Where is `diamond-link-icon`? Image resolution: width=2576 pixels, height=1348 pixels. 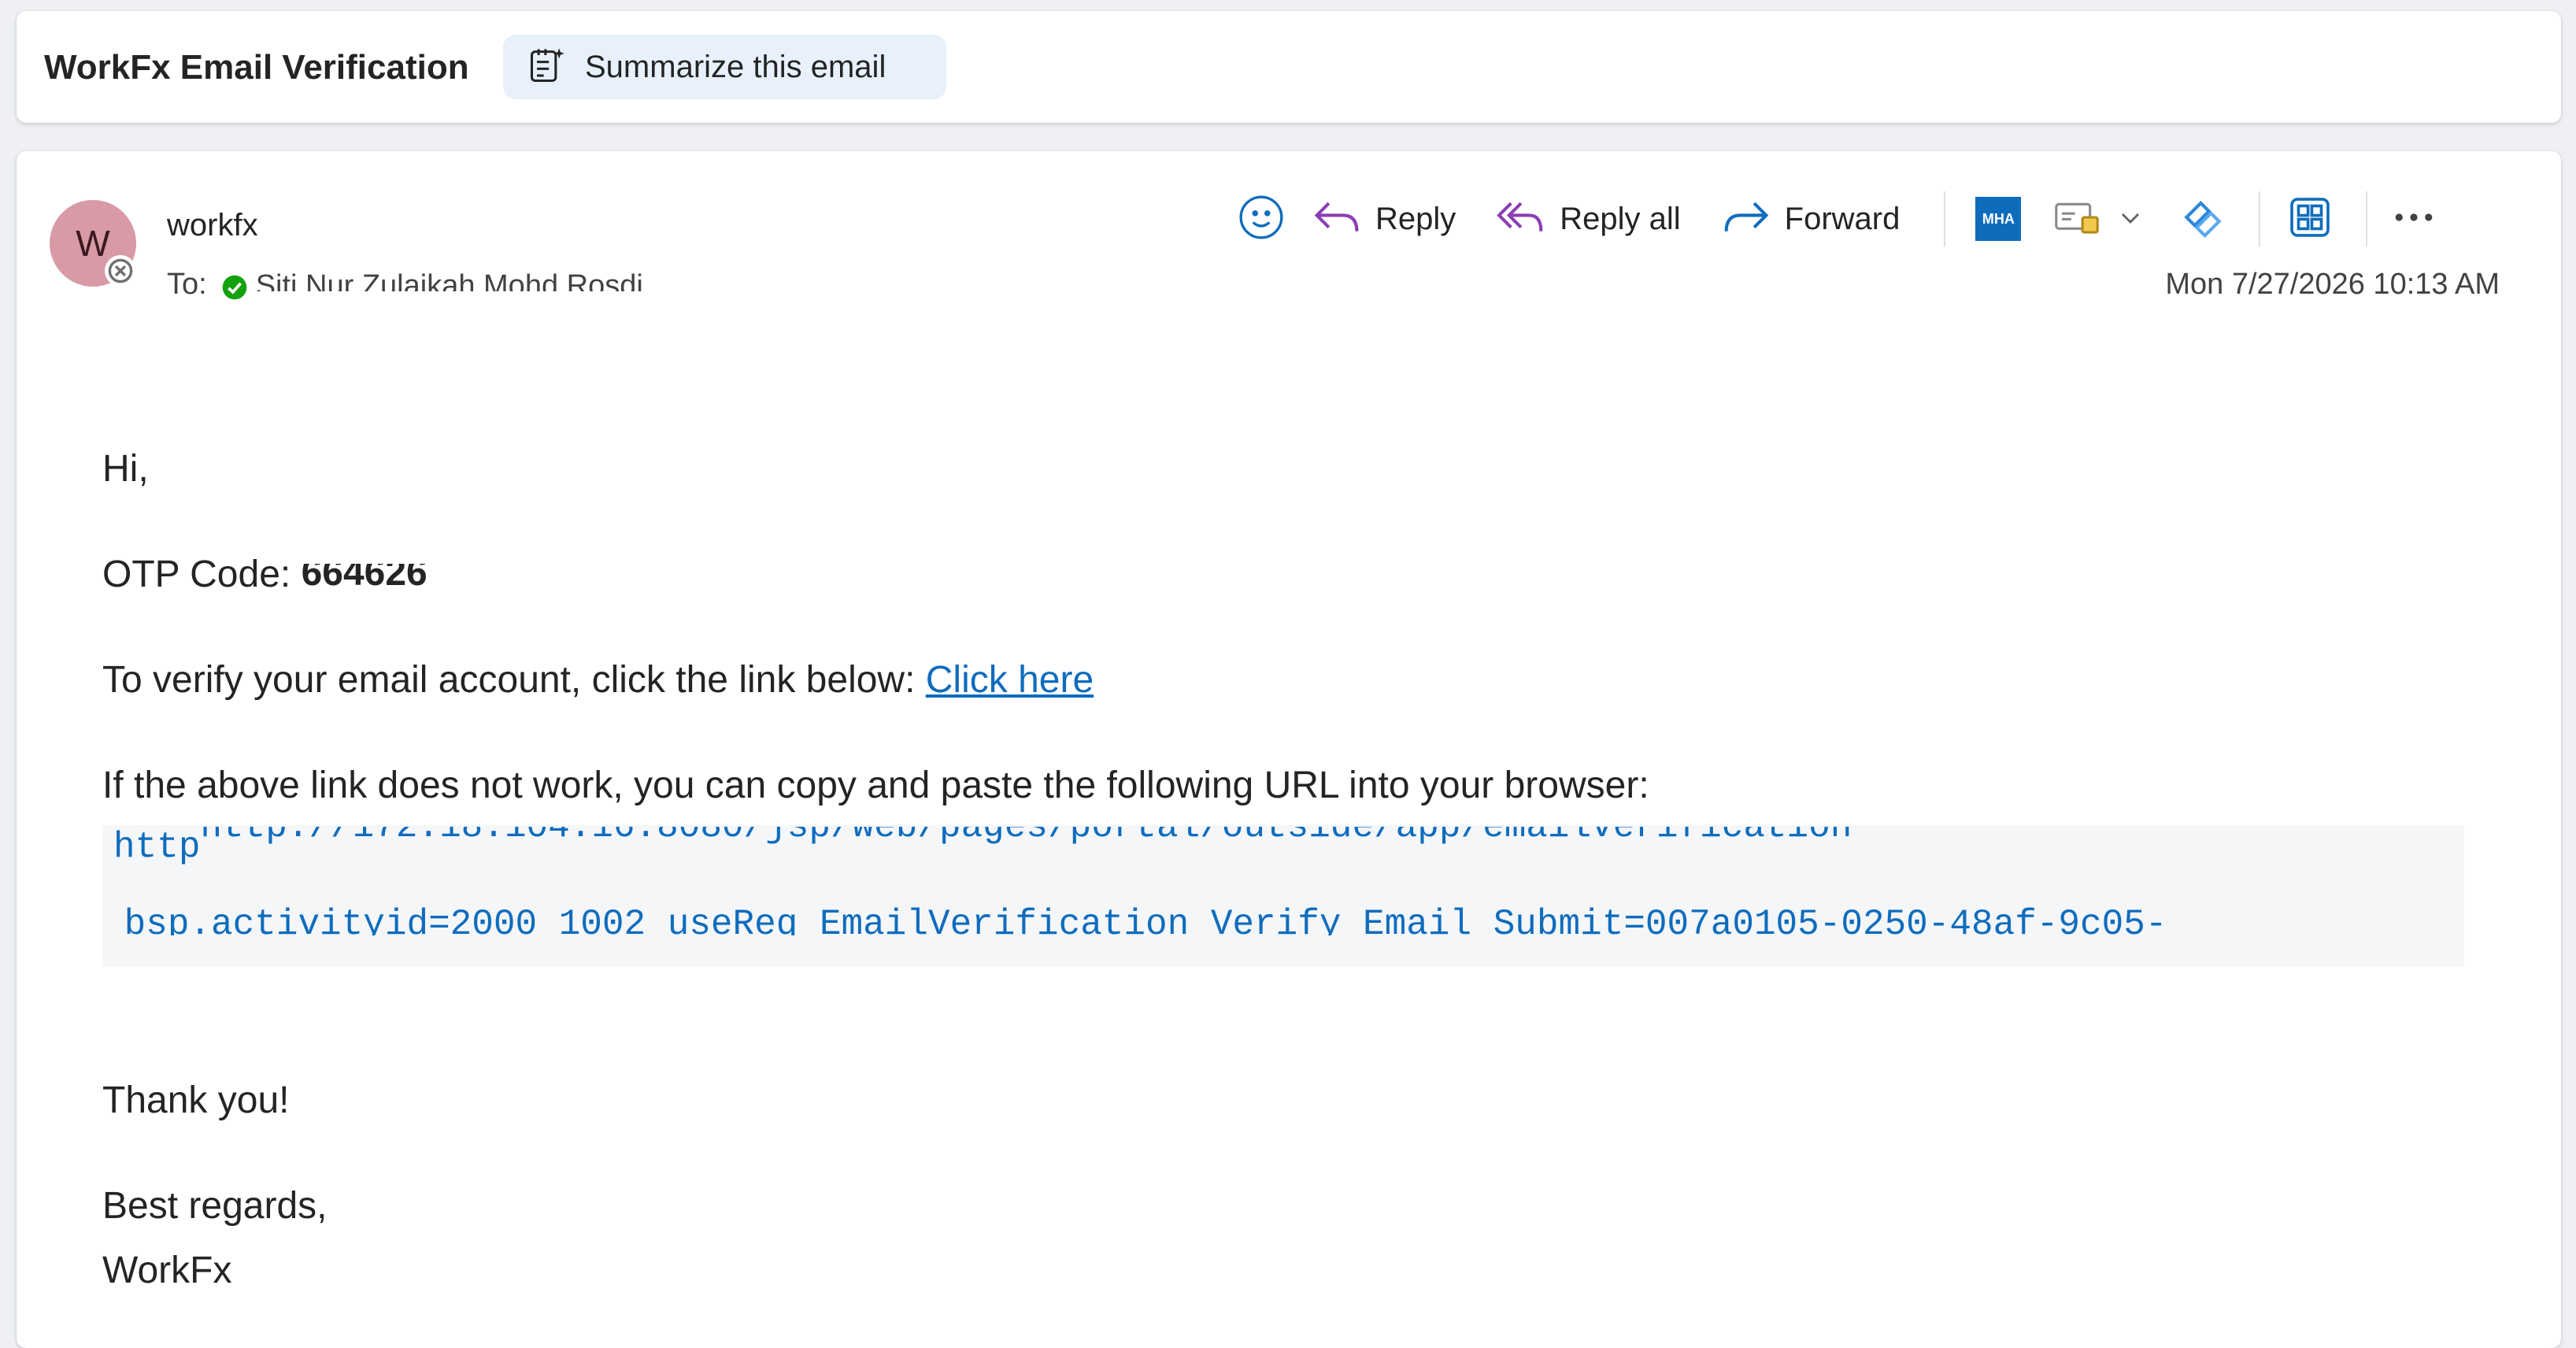 diamond-link-icon is located at coordinates (2202, 220).